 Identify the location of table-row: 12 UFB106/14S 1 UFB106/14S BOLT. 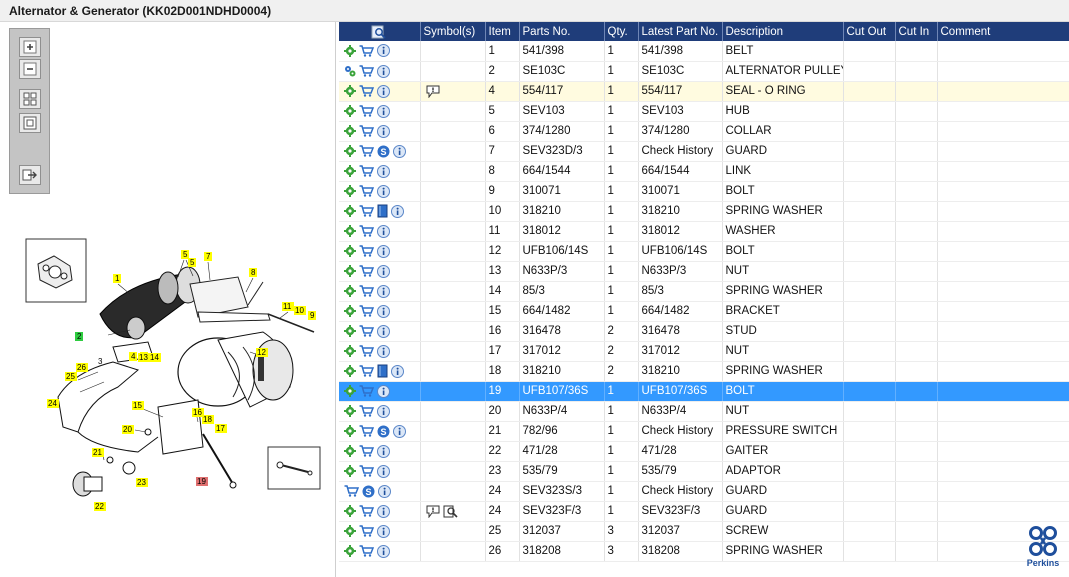
(704, 251).